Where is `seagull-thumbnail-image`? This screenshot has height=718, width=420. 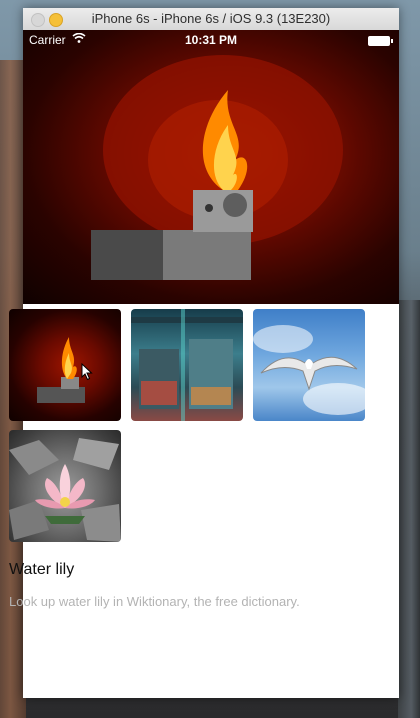
seagull-thumbnail-image is located at coordinates (309, 370).